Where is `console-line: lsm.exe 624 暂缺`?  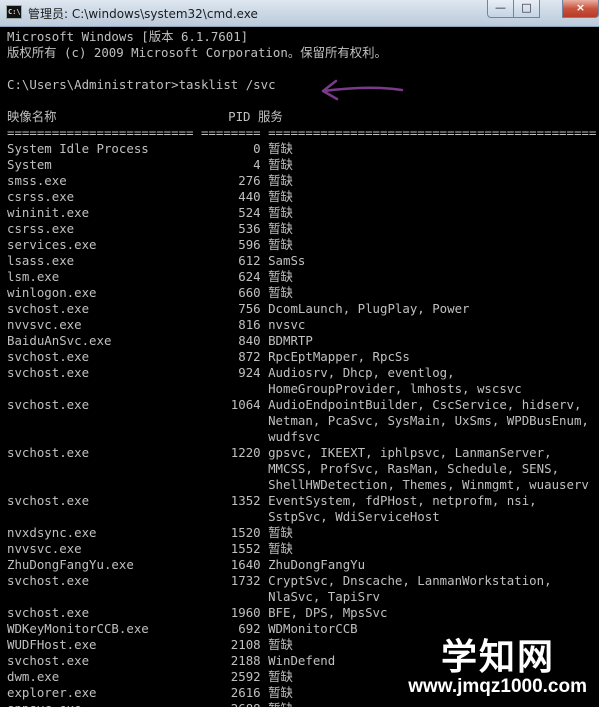 console-line: lsm.exe 624 暂缺 is located at coordinates (150, 276).